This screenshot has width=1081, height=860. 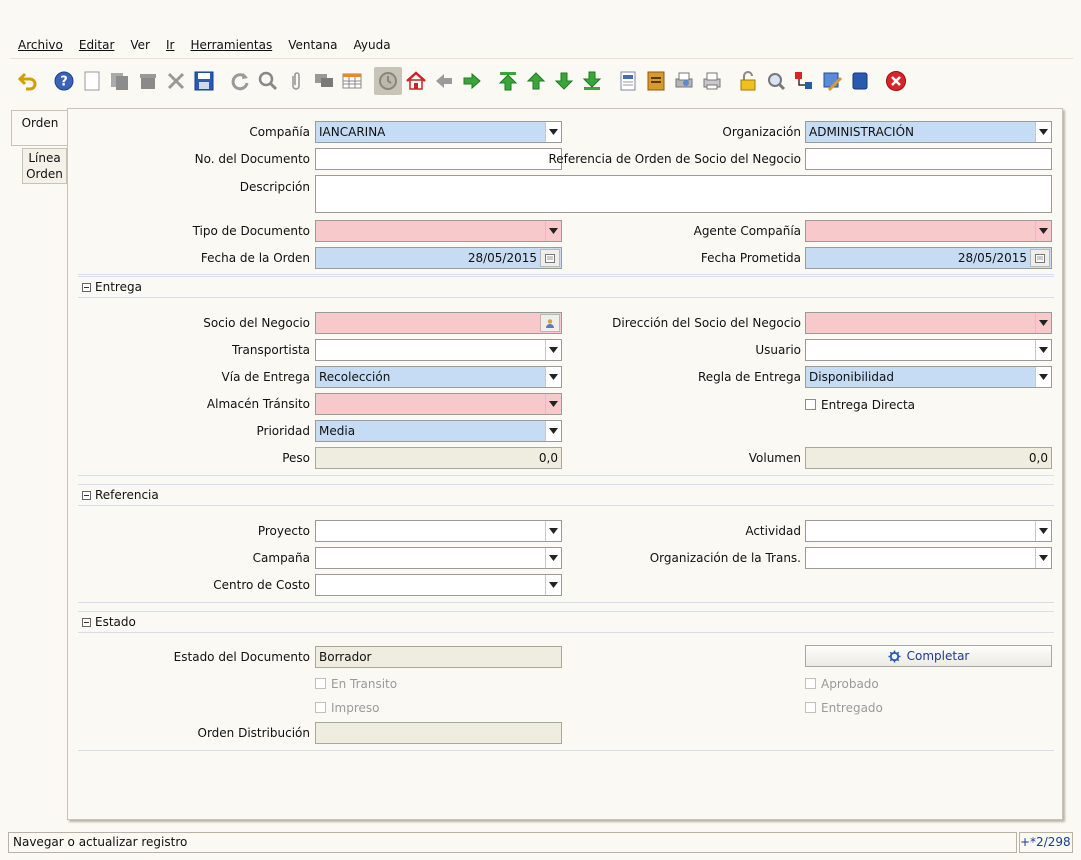 I want to click on next-record-icon, so click(x=564, y=81).